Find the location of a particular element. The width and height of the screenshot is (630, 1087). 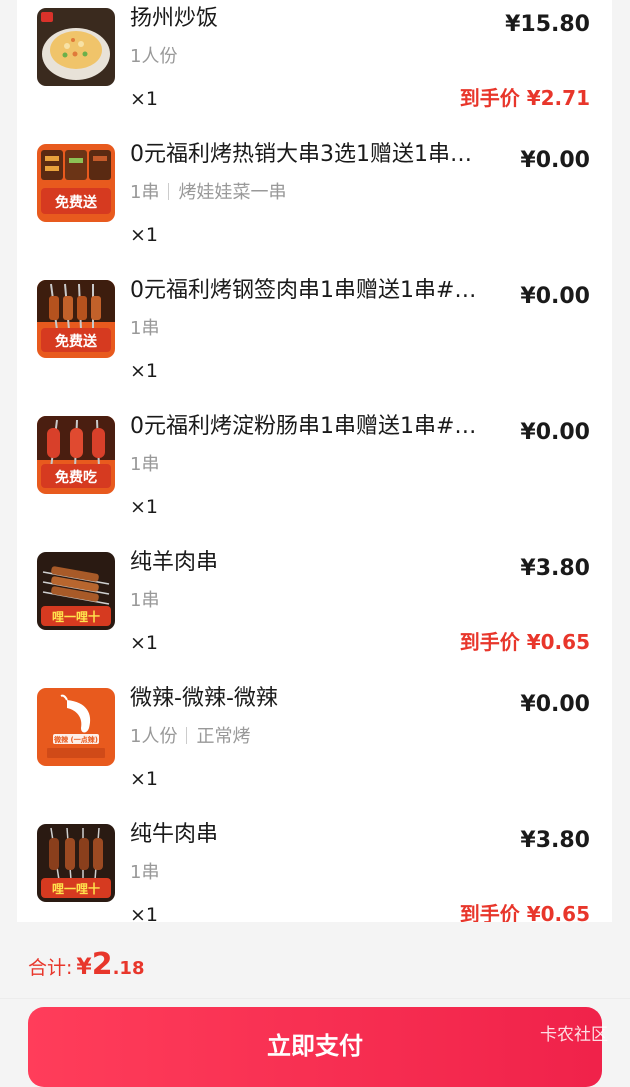

item-spec: 1人份 is located at coordinates (153, 57).